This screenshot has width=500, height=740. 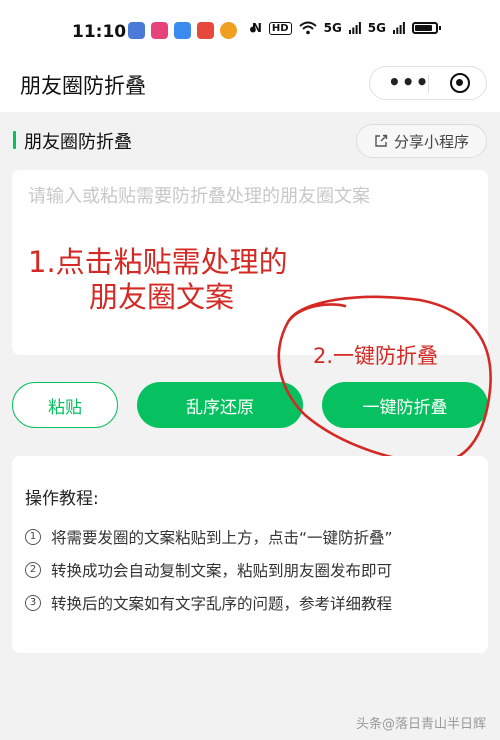 What do you see at coordinates (228, 30) in the screenshot?
I see `weibo-icon` at bounding box center [228, 30].